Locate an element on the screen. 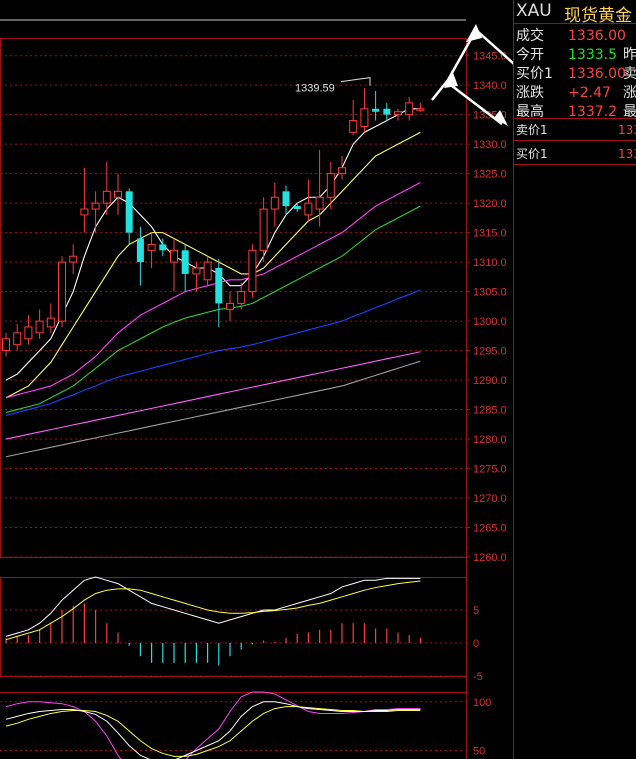  kdj-d-line is located at coordinates (213, 731).